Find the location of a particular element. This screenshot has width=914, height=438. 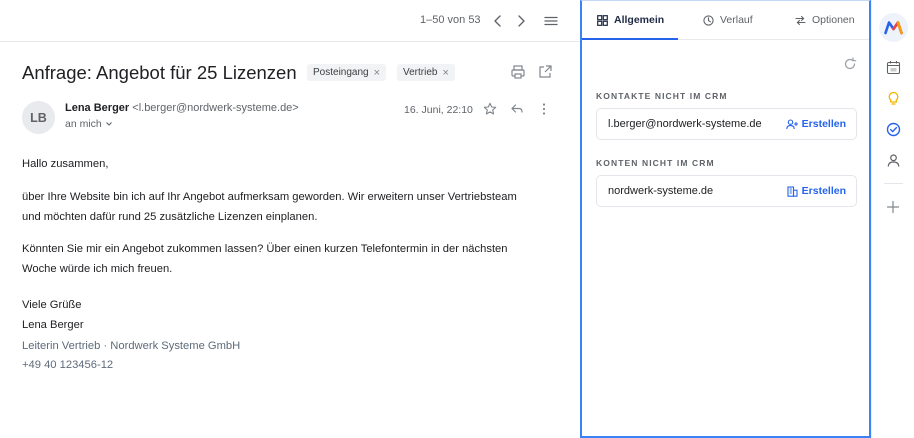

signature-name: Lena Berger is located at coordinates (53, 325).